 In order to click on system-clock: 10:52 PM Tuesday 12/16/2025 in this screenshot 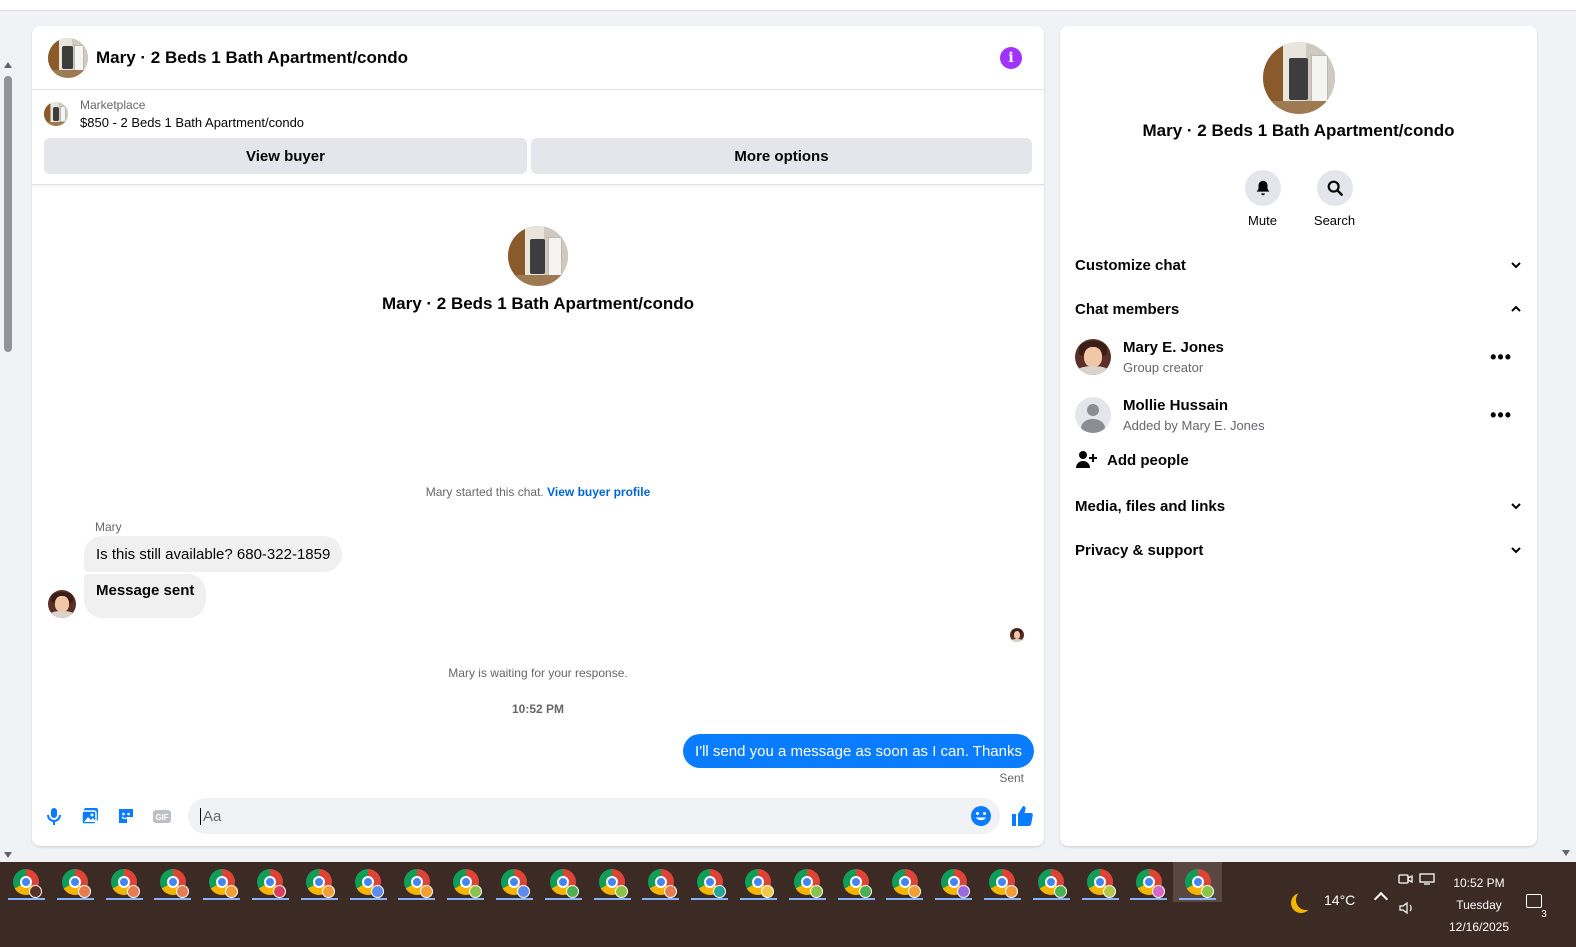, I will do `click(1479, 905)`.